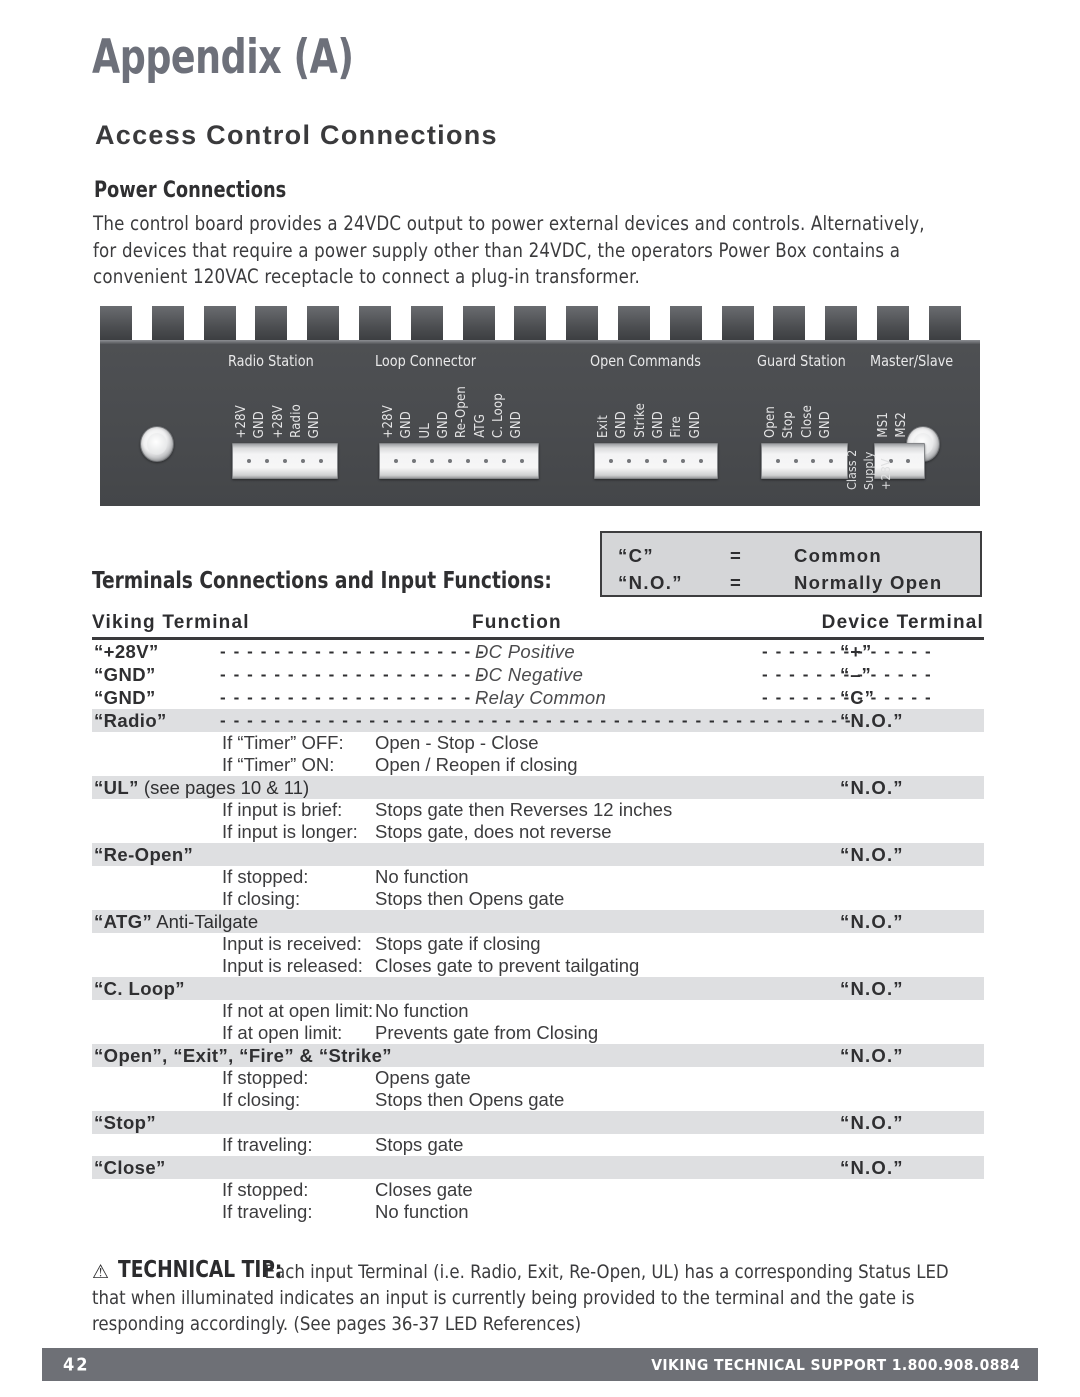  Describe the element at coordinates (278, 764) in the screenshot. I see `cell-condition: If “Timer” ON:` at that location.